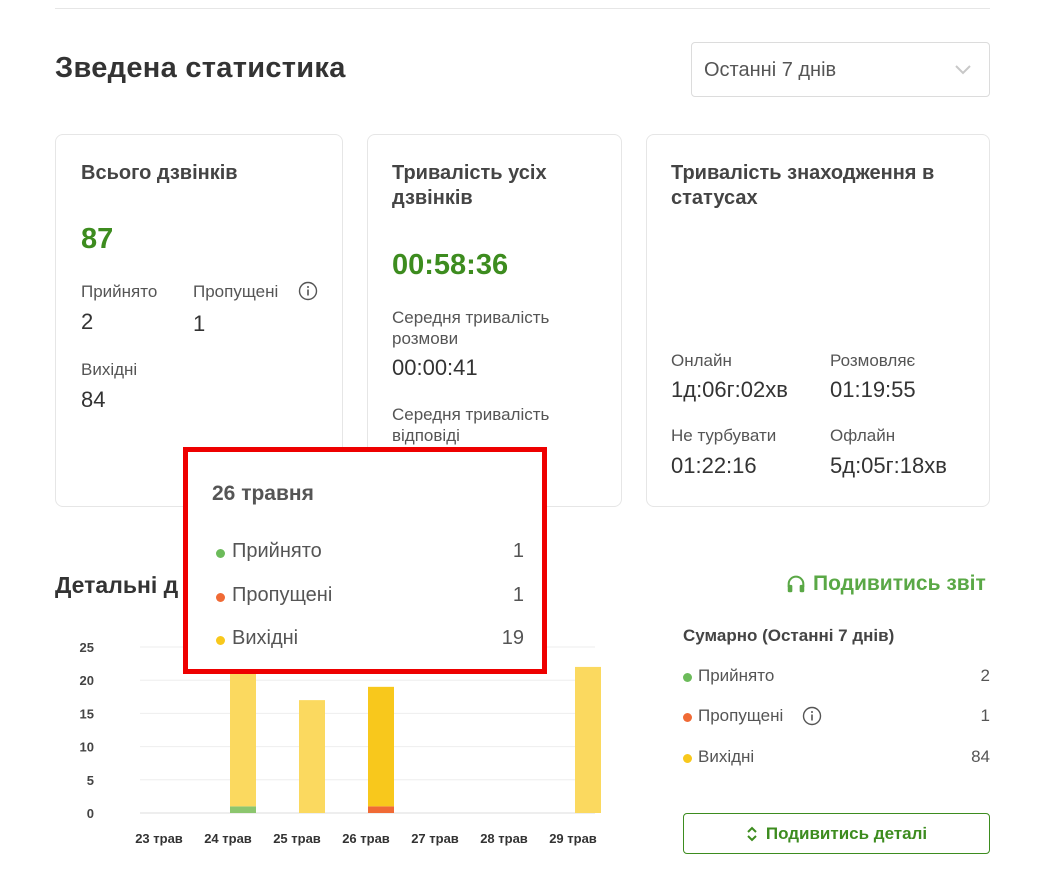 Image resolution: width=1046 pixels, height=894 pixels. What do you see at coordinates (714, 465) in the screenshot?
I see `dnd-value: 01:22:16` at bounding box center [714, 465].